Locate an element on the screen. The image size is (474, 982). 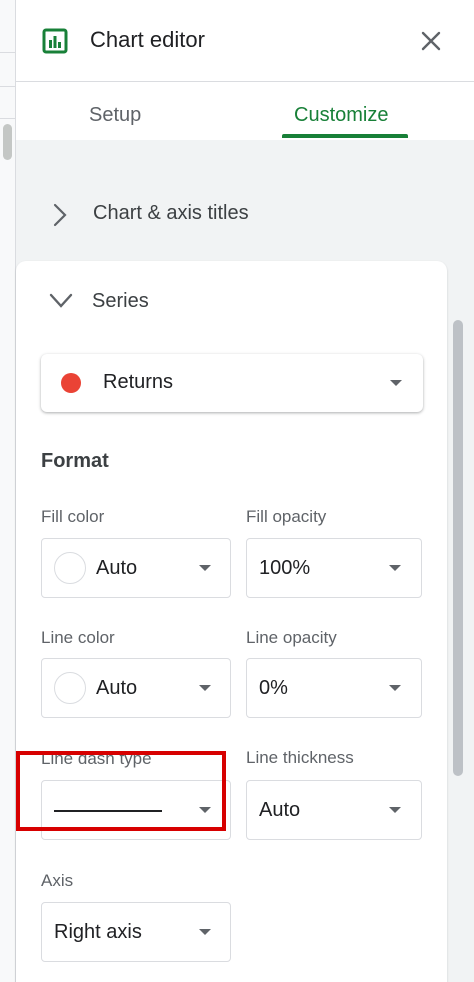
chart-icon is located at coordinates (55, 41).